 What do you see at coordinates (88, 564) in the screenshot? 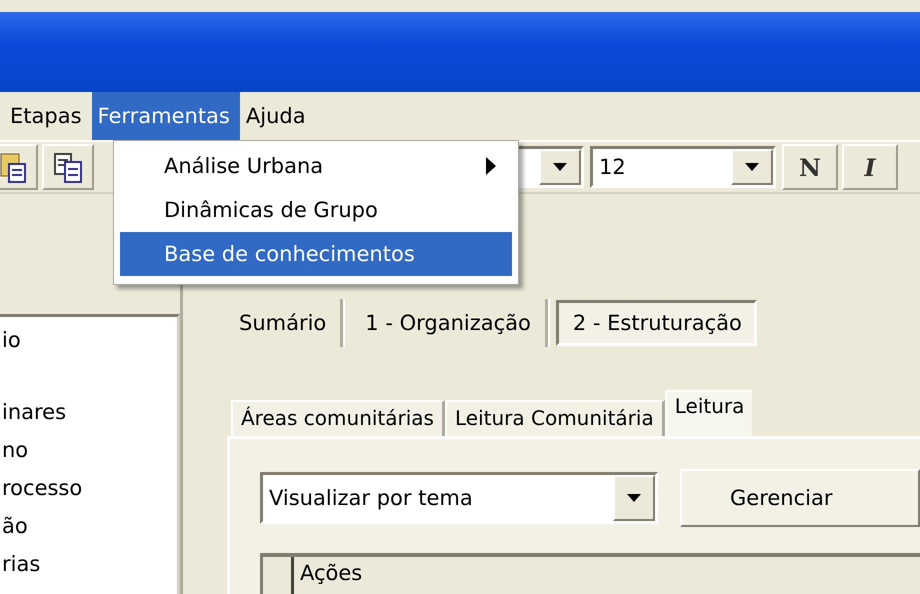
I see `list-item: rias` at bounding box center [88, 564].